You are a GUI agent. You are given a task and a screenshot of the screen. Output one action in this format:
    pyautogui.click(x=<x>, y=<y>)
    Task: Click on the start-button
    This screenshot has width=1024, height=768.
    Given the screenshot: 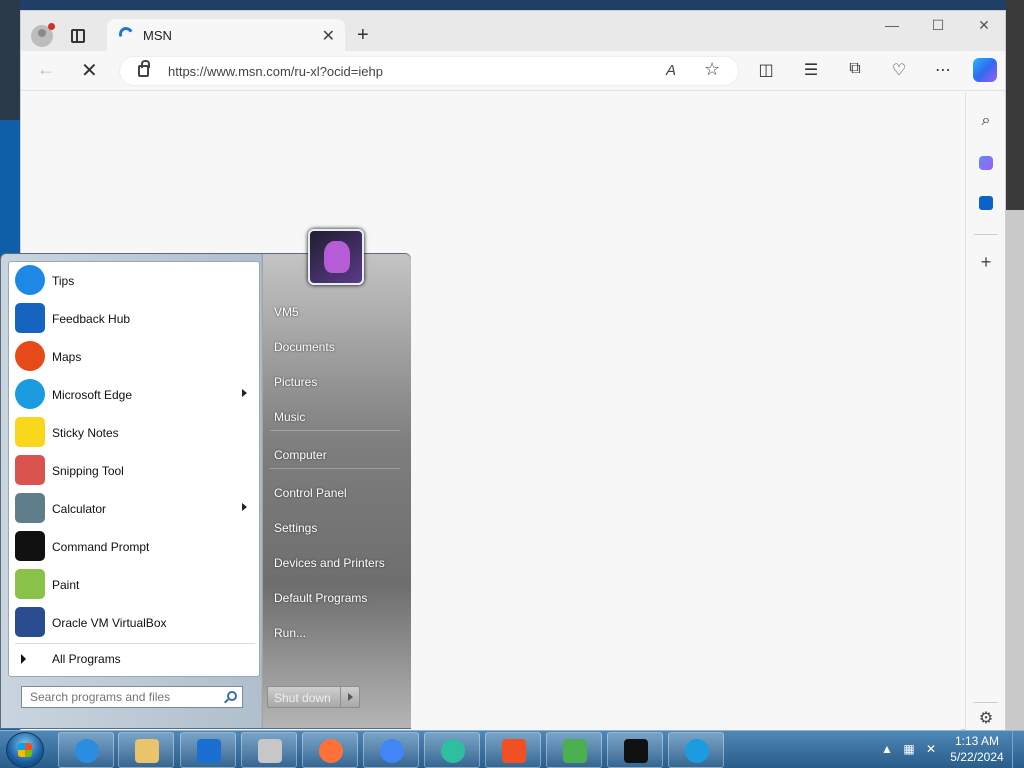 What is the action you would take?
    pyautogui.click(x=25, y=750)
    